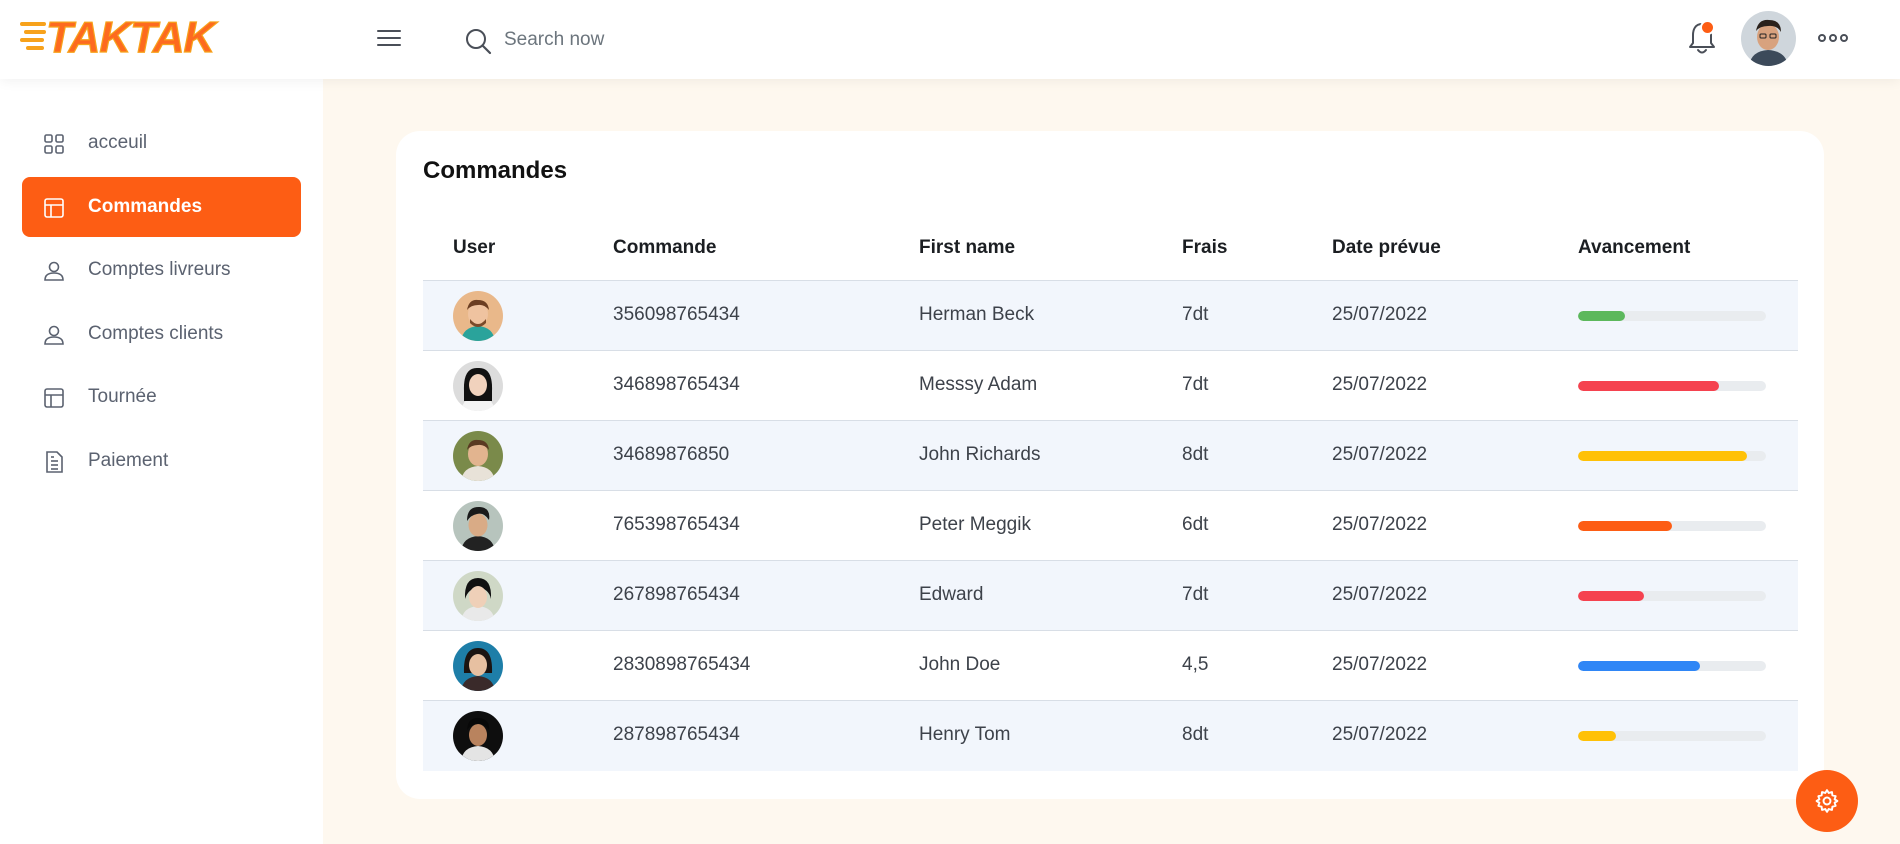 The height and width of the screenshot is (844, 1900). Describe the element at coordinates (676, 594) in the screenshot. I see `cell-commande: 267898765434` at that location.